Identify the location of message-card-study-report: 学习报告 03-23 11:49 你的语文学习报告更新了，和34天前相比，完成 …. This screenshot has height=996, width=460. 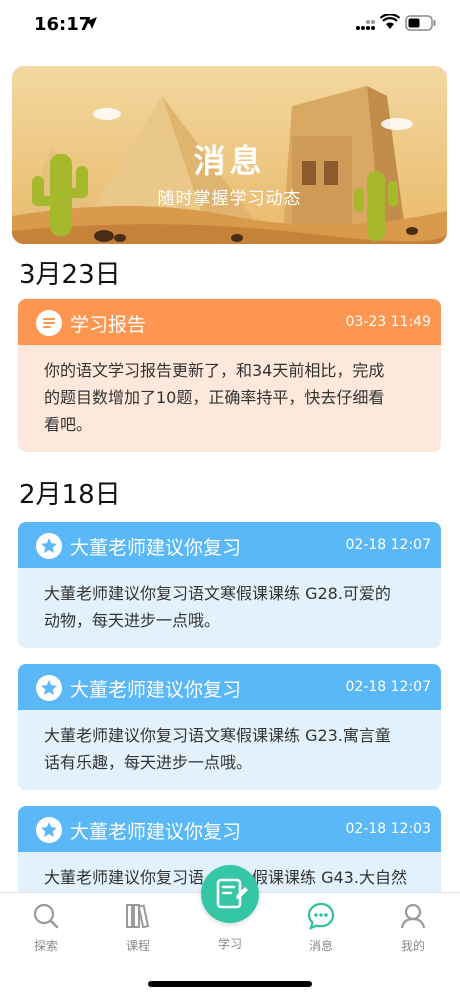
(229, 375).